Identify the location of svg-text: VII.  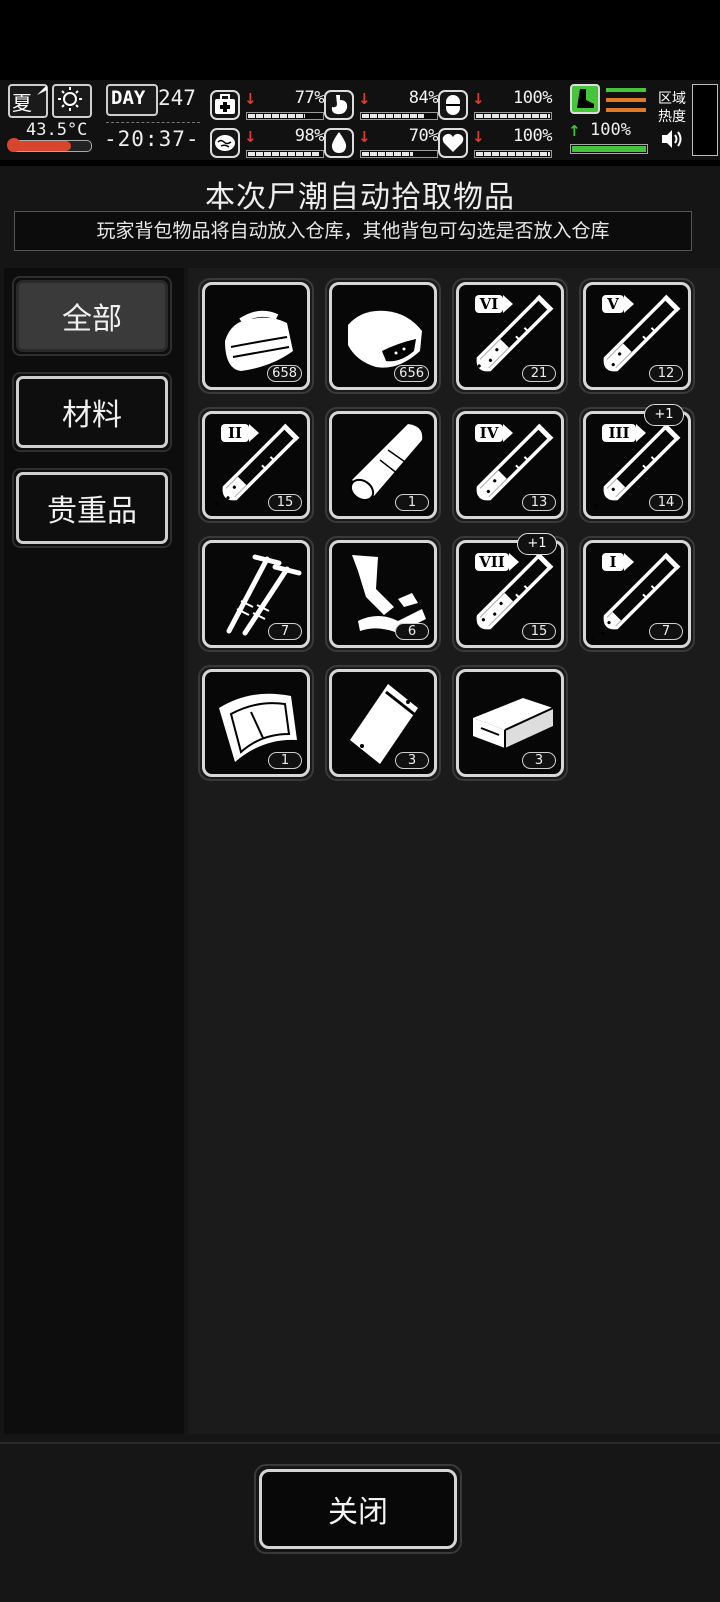
(491, 562).